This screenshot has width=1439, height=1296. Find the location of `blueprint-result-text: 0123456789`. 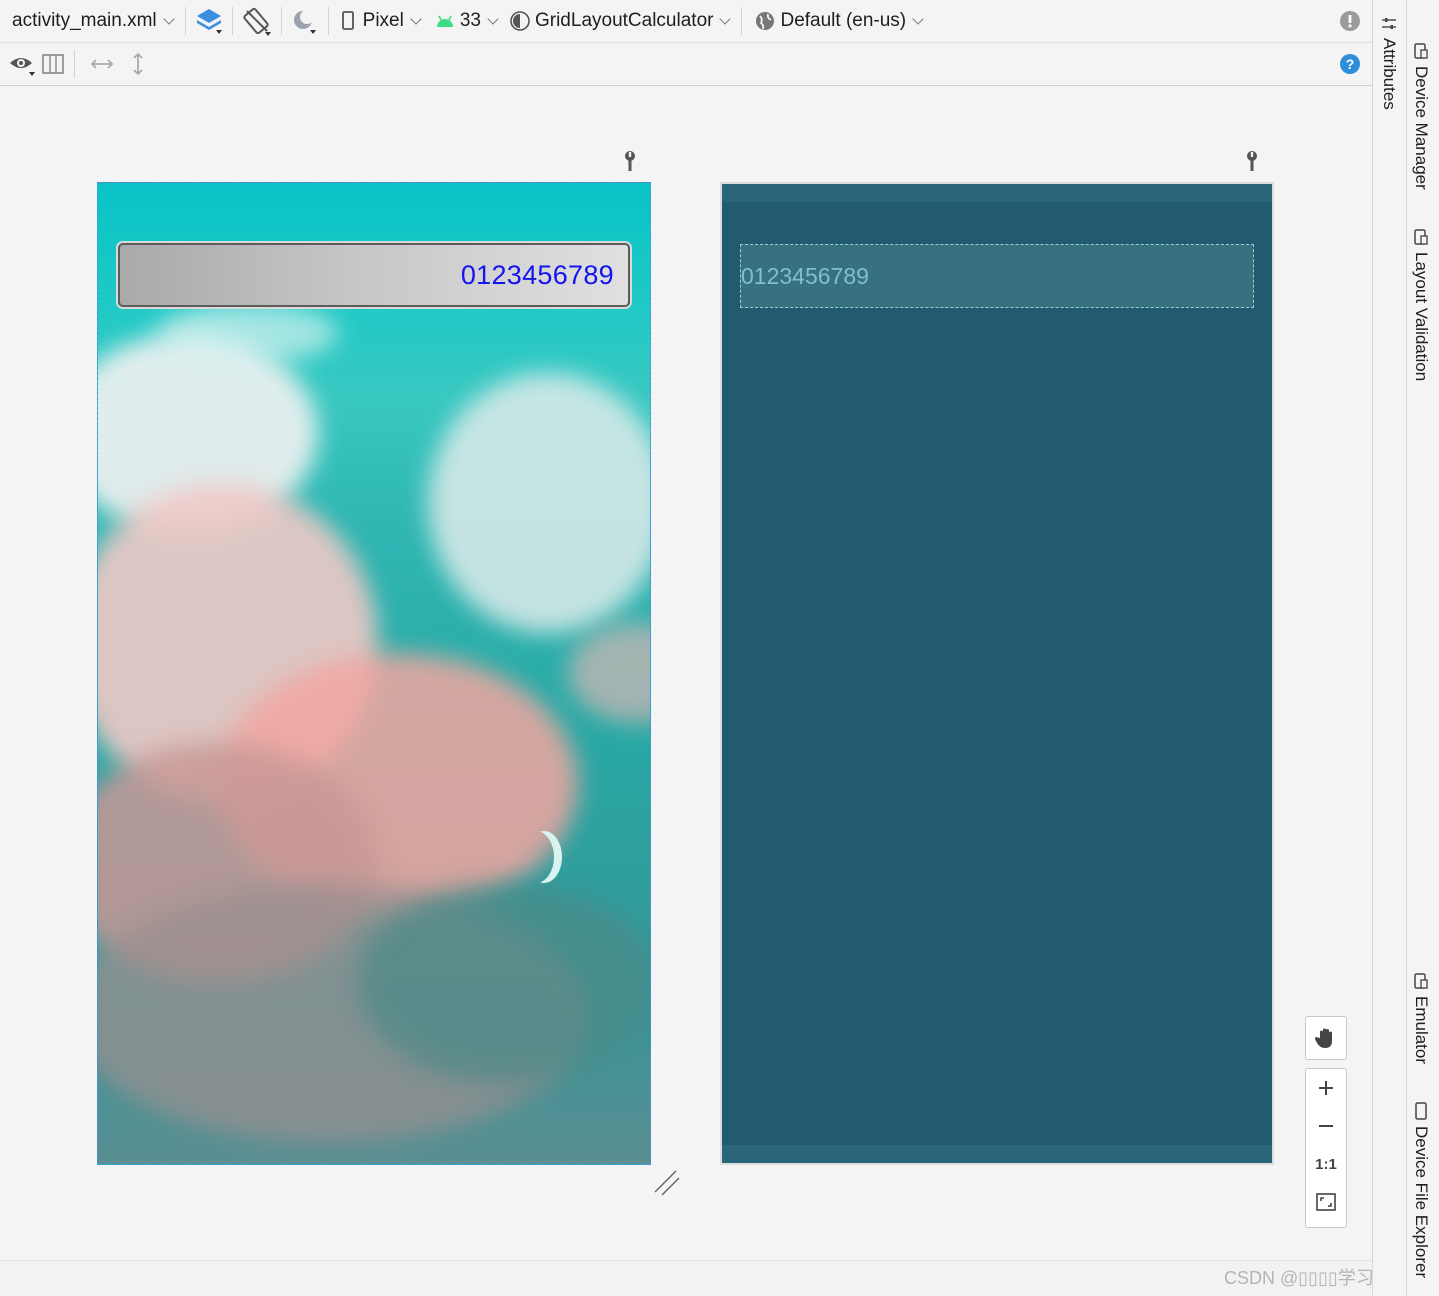

blueprint-result-text: 0123456789 is located at coordinates (805, 275).